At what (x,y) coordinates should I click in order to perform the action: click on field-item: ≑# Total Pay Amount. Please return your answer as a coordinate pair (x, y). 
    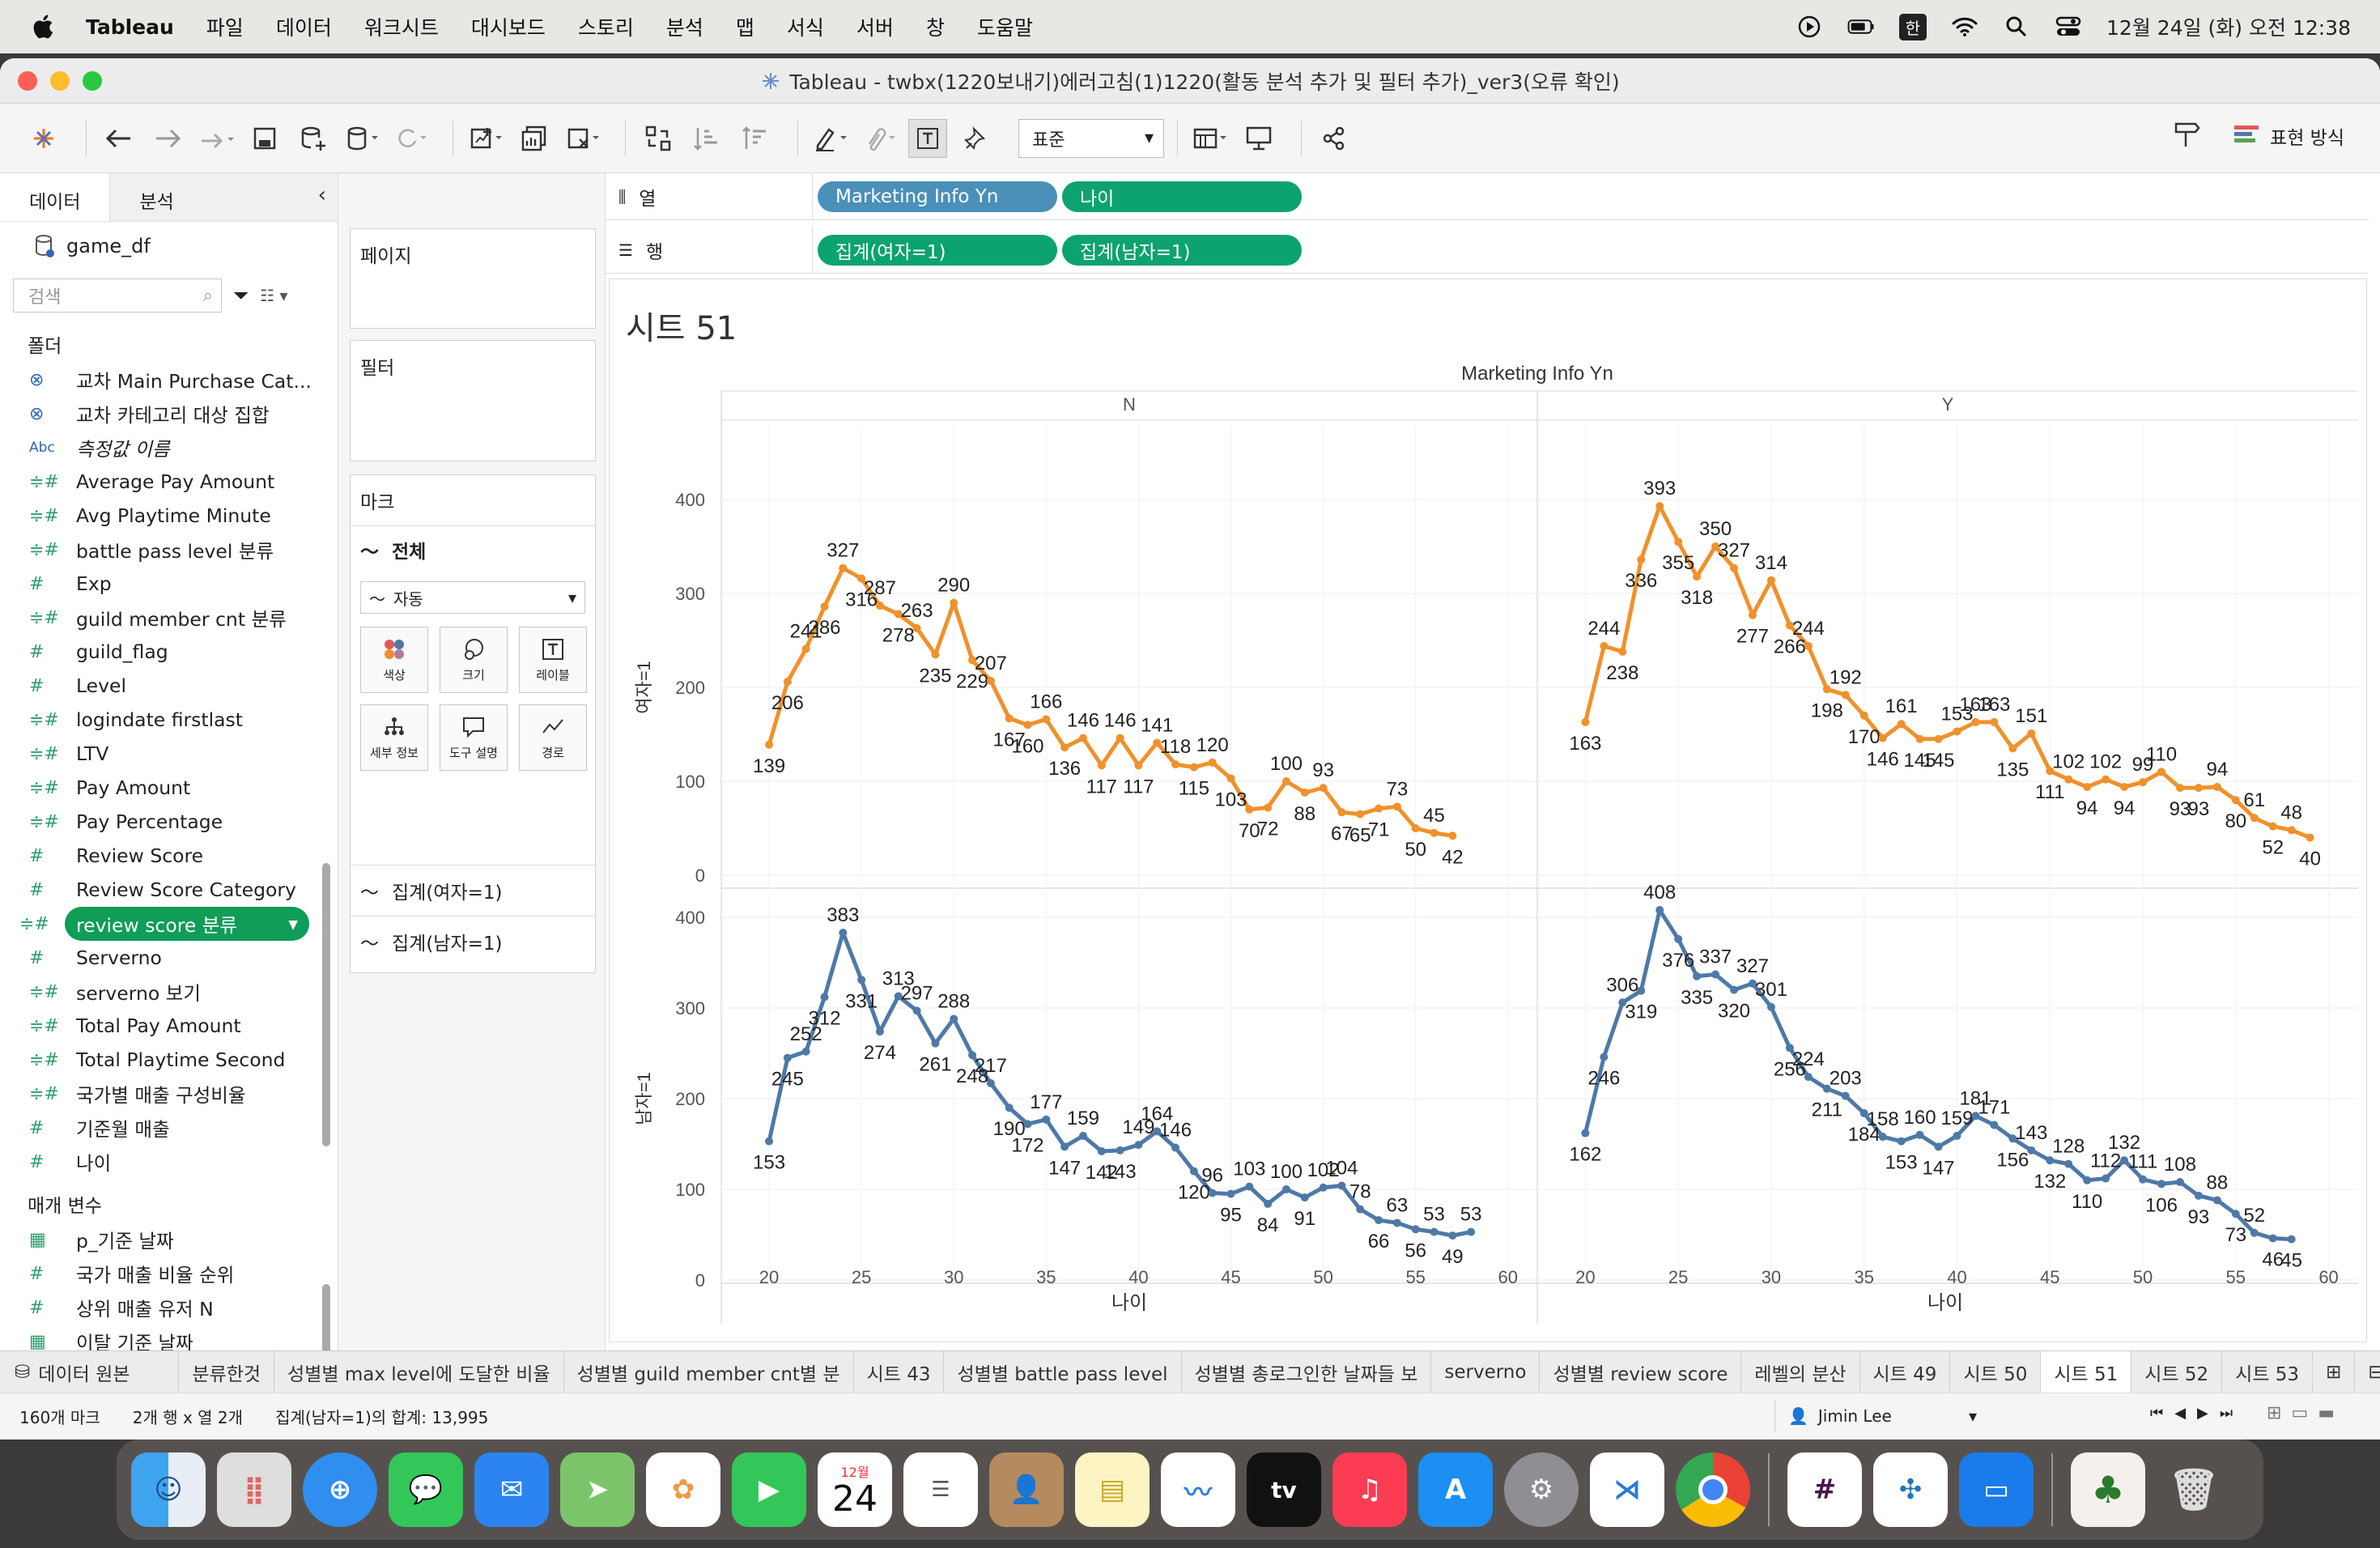
    Looking at the image, I should click on (169, 1026).